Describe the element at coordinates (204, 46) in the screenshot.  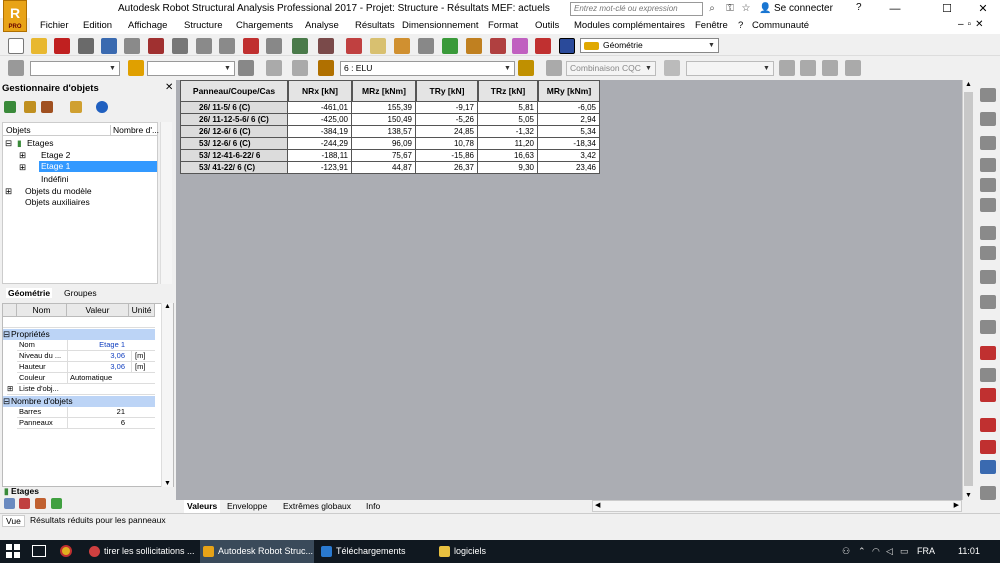
I see `copy-icon` at that location.